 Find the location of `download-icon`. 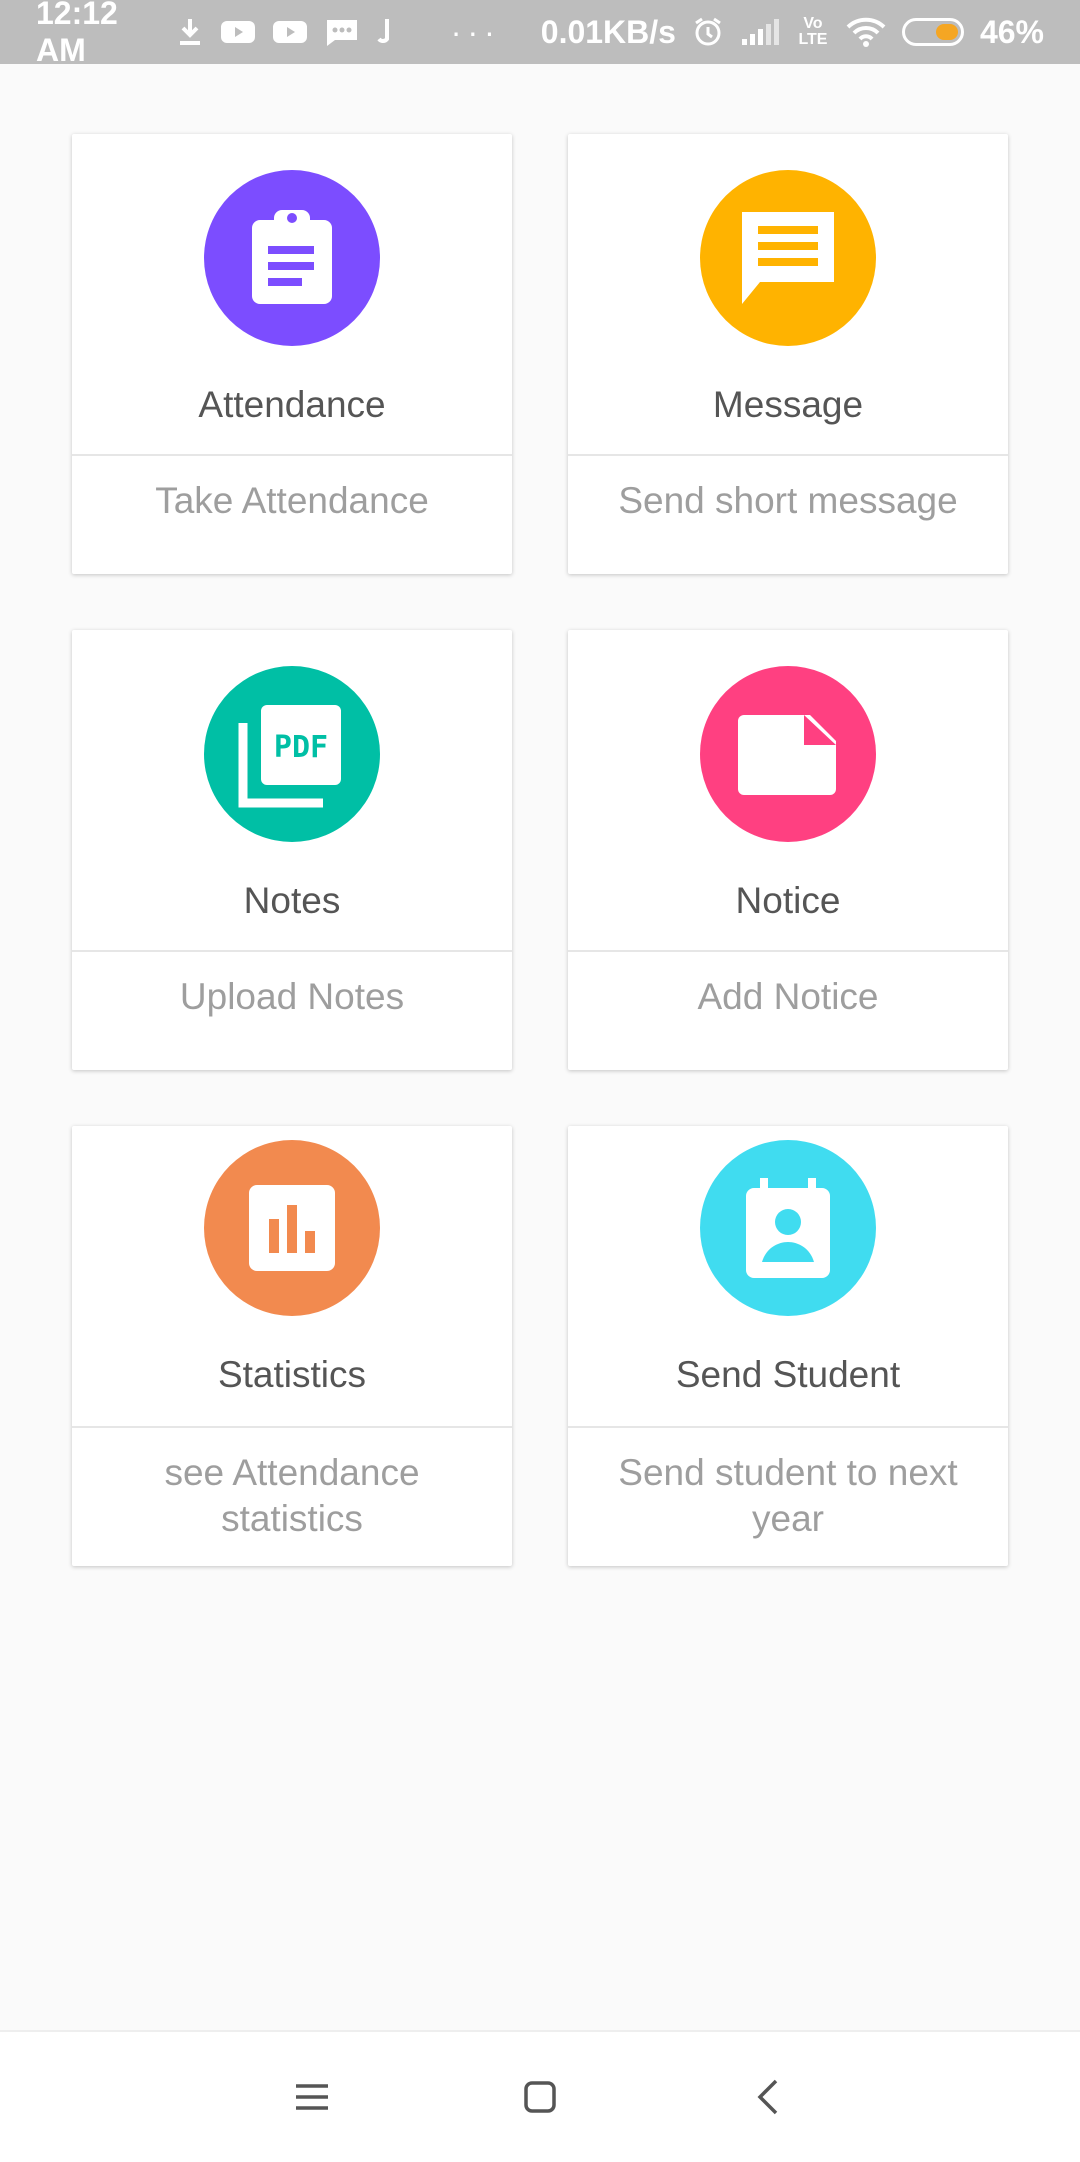

download-icon is located at coordinates (190, 32).